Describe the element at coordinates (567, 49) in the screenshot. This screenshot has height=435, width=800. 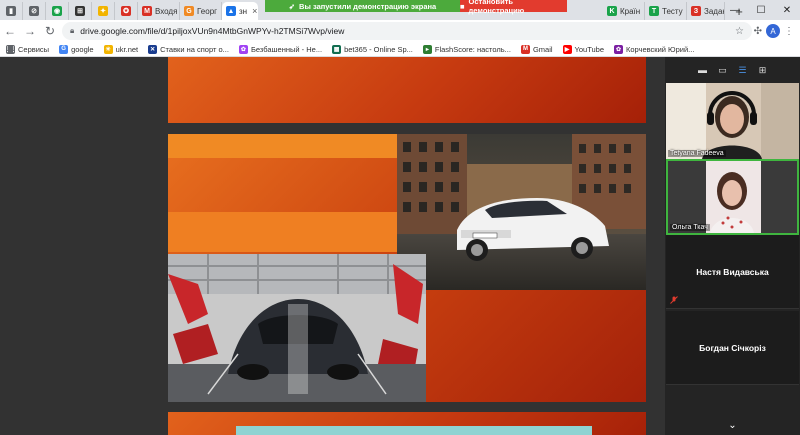
I see `bookmark-favicon-icon: ▶` at that location.